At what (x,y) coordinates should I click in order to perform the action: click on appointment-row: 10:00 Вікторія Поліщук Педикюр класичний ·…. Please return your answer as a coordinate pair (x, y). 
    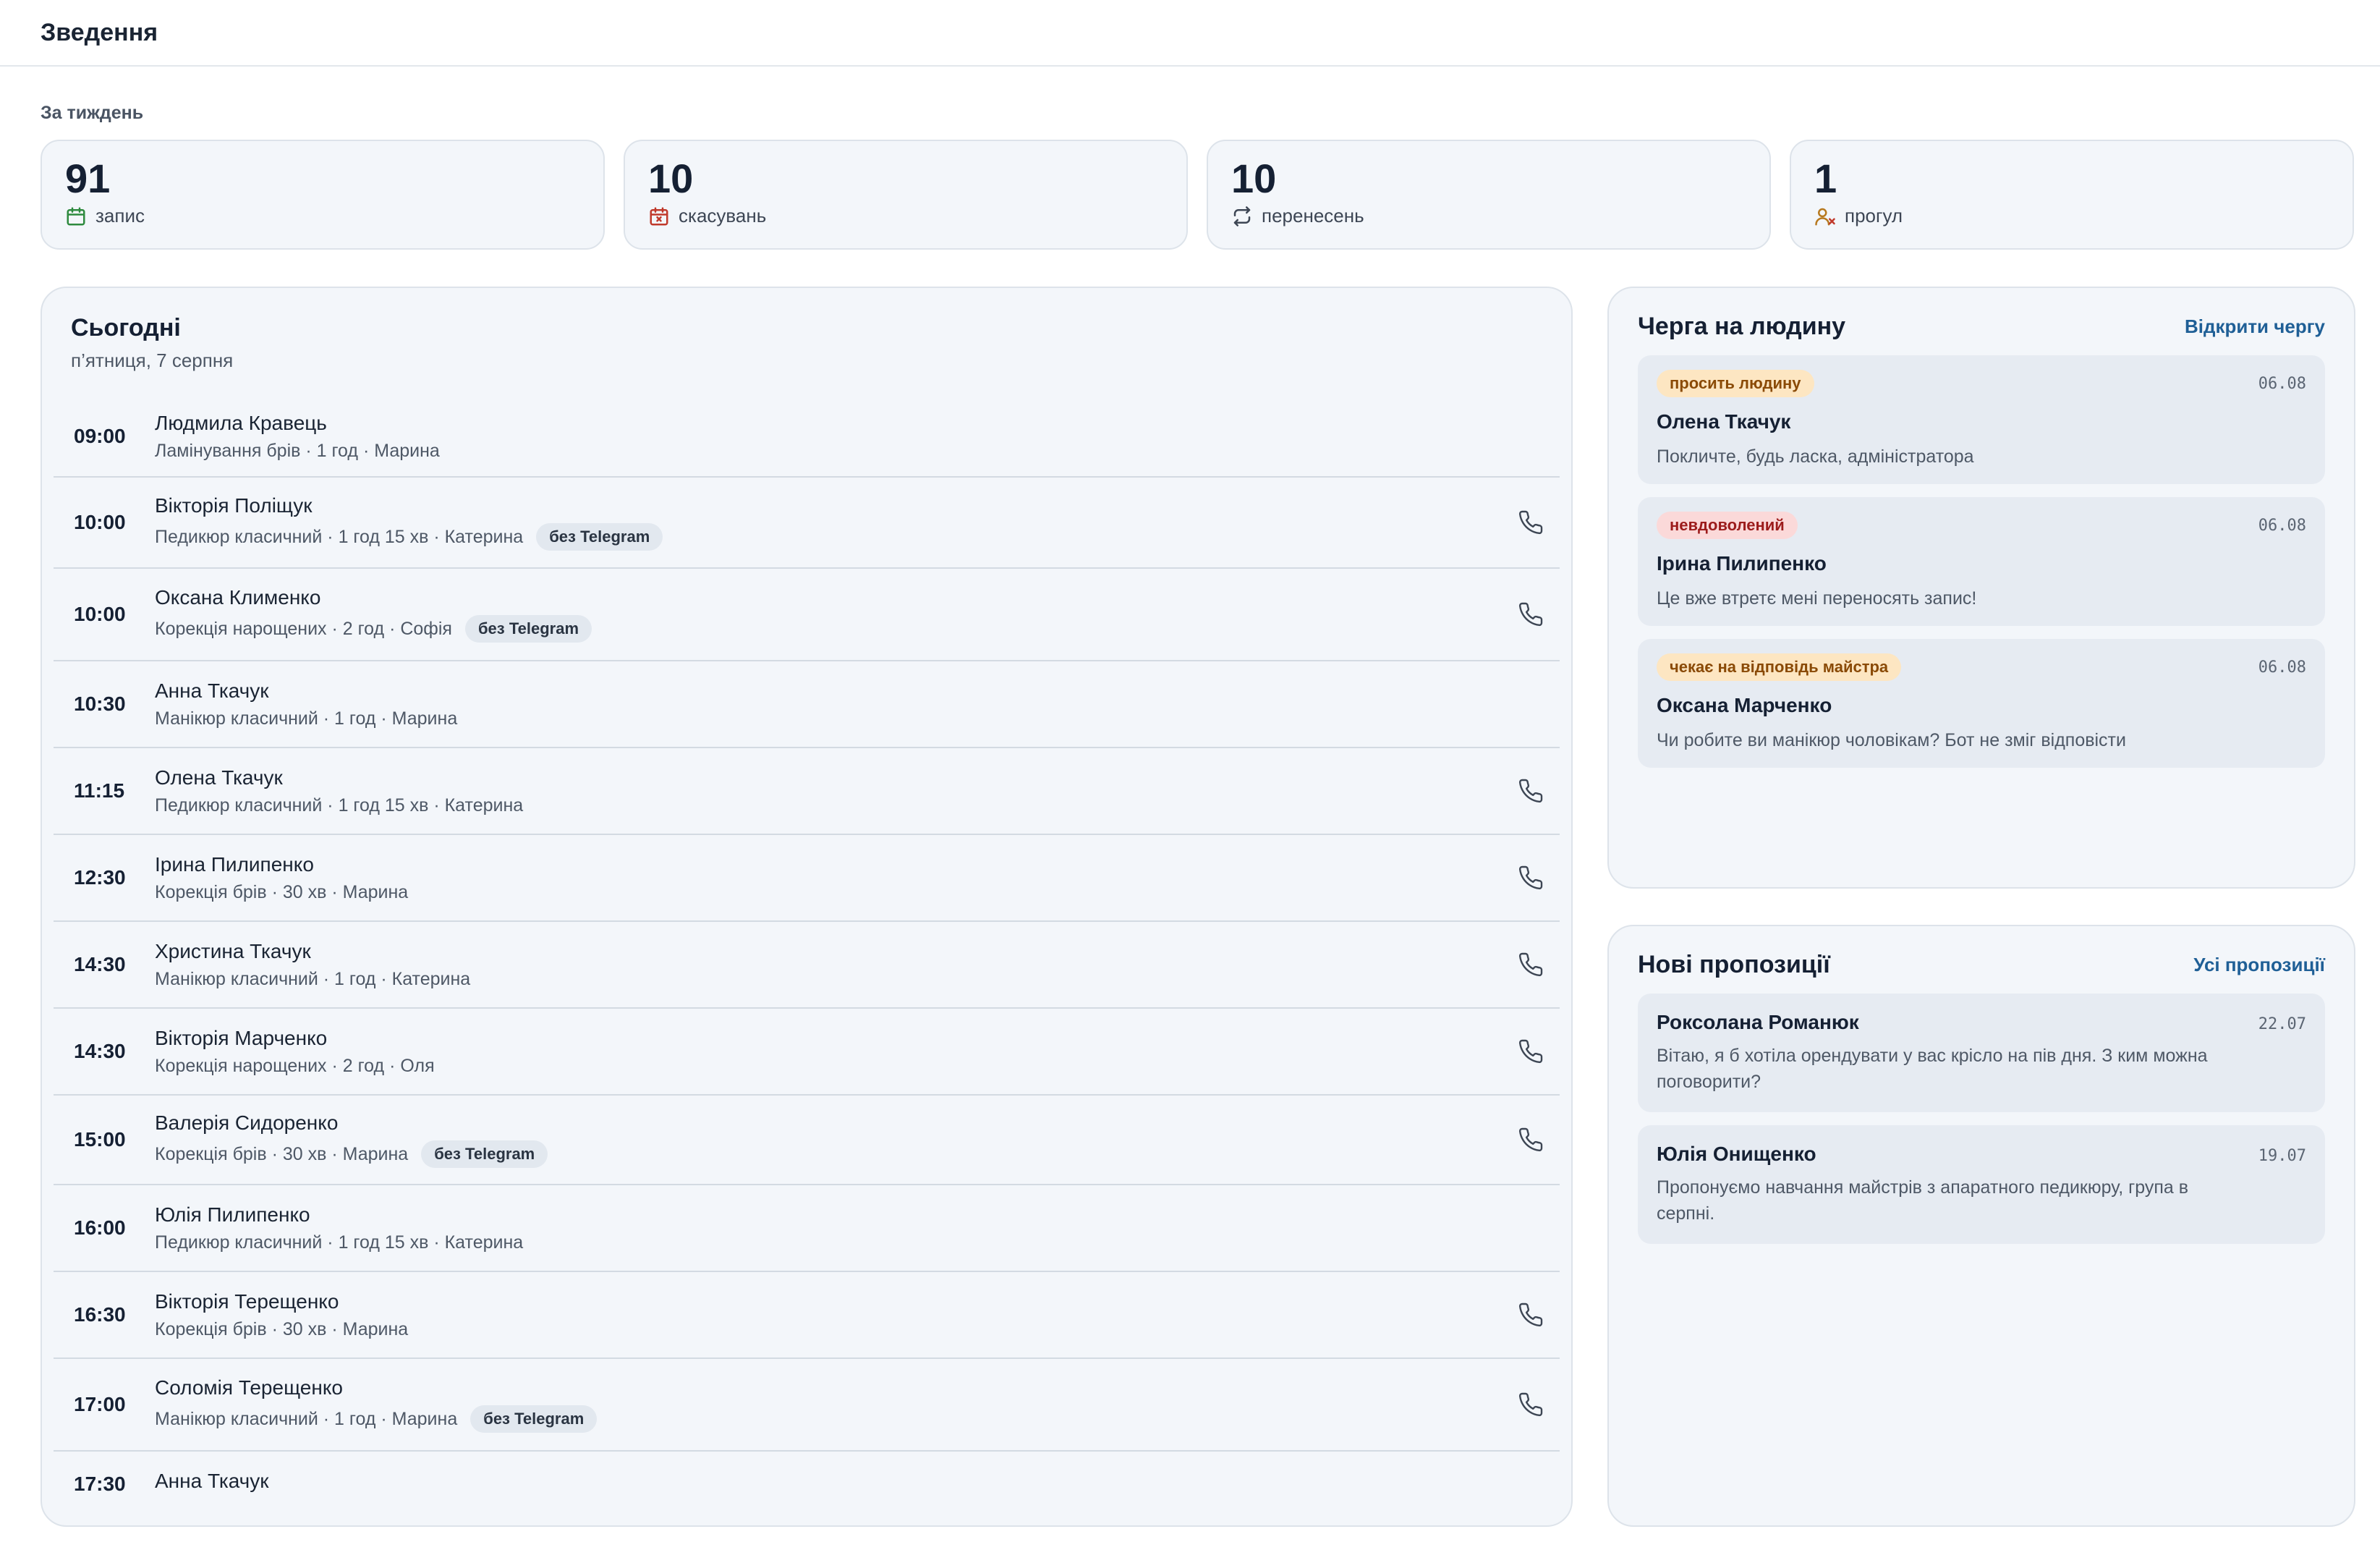
    Looking at the image, I should click on (807, 523).